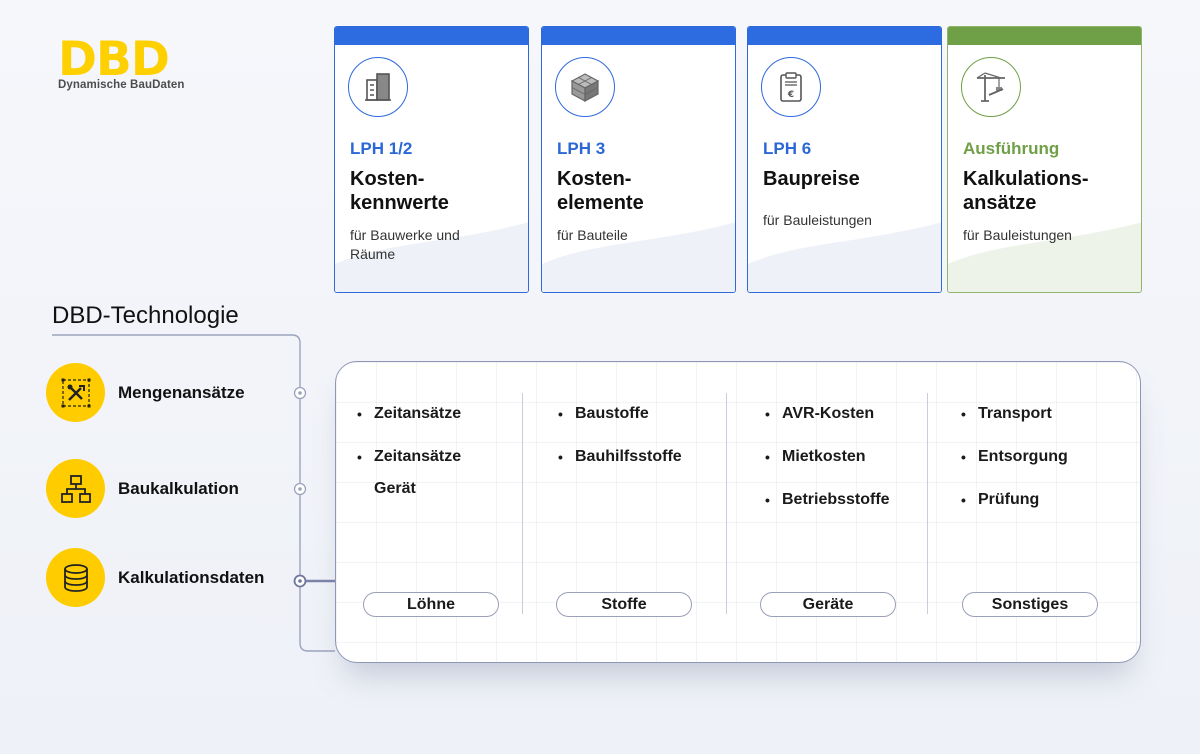 The image size is (1200, 754). I want to click on logo-subtitle: Dynamische BauDaten, so click(121, 85).